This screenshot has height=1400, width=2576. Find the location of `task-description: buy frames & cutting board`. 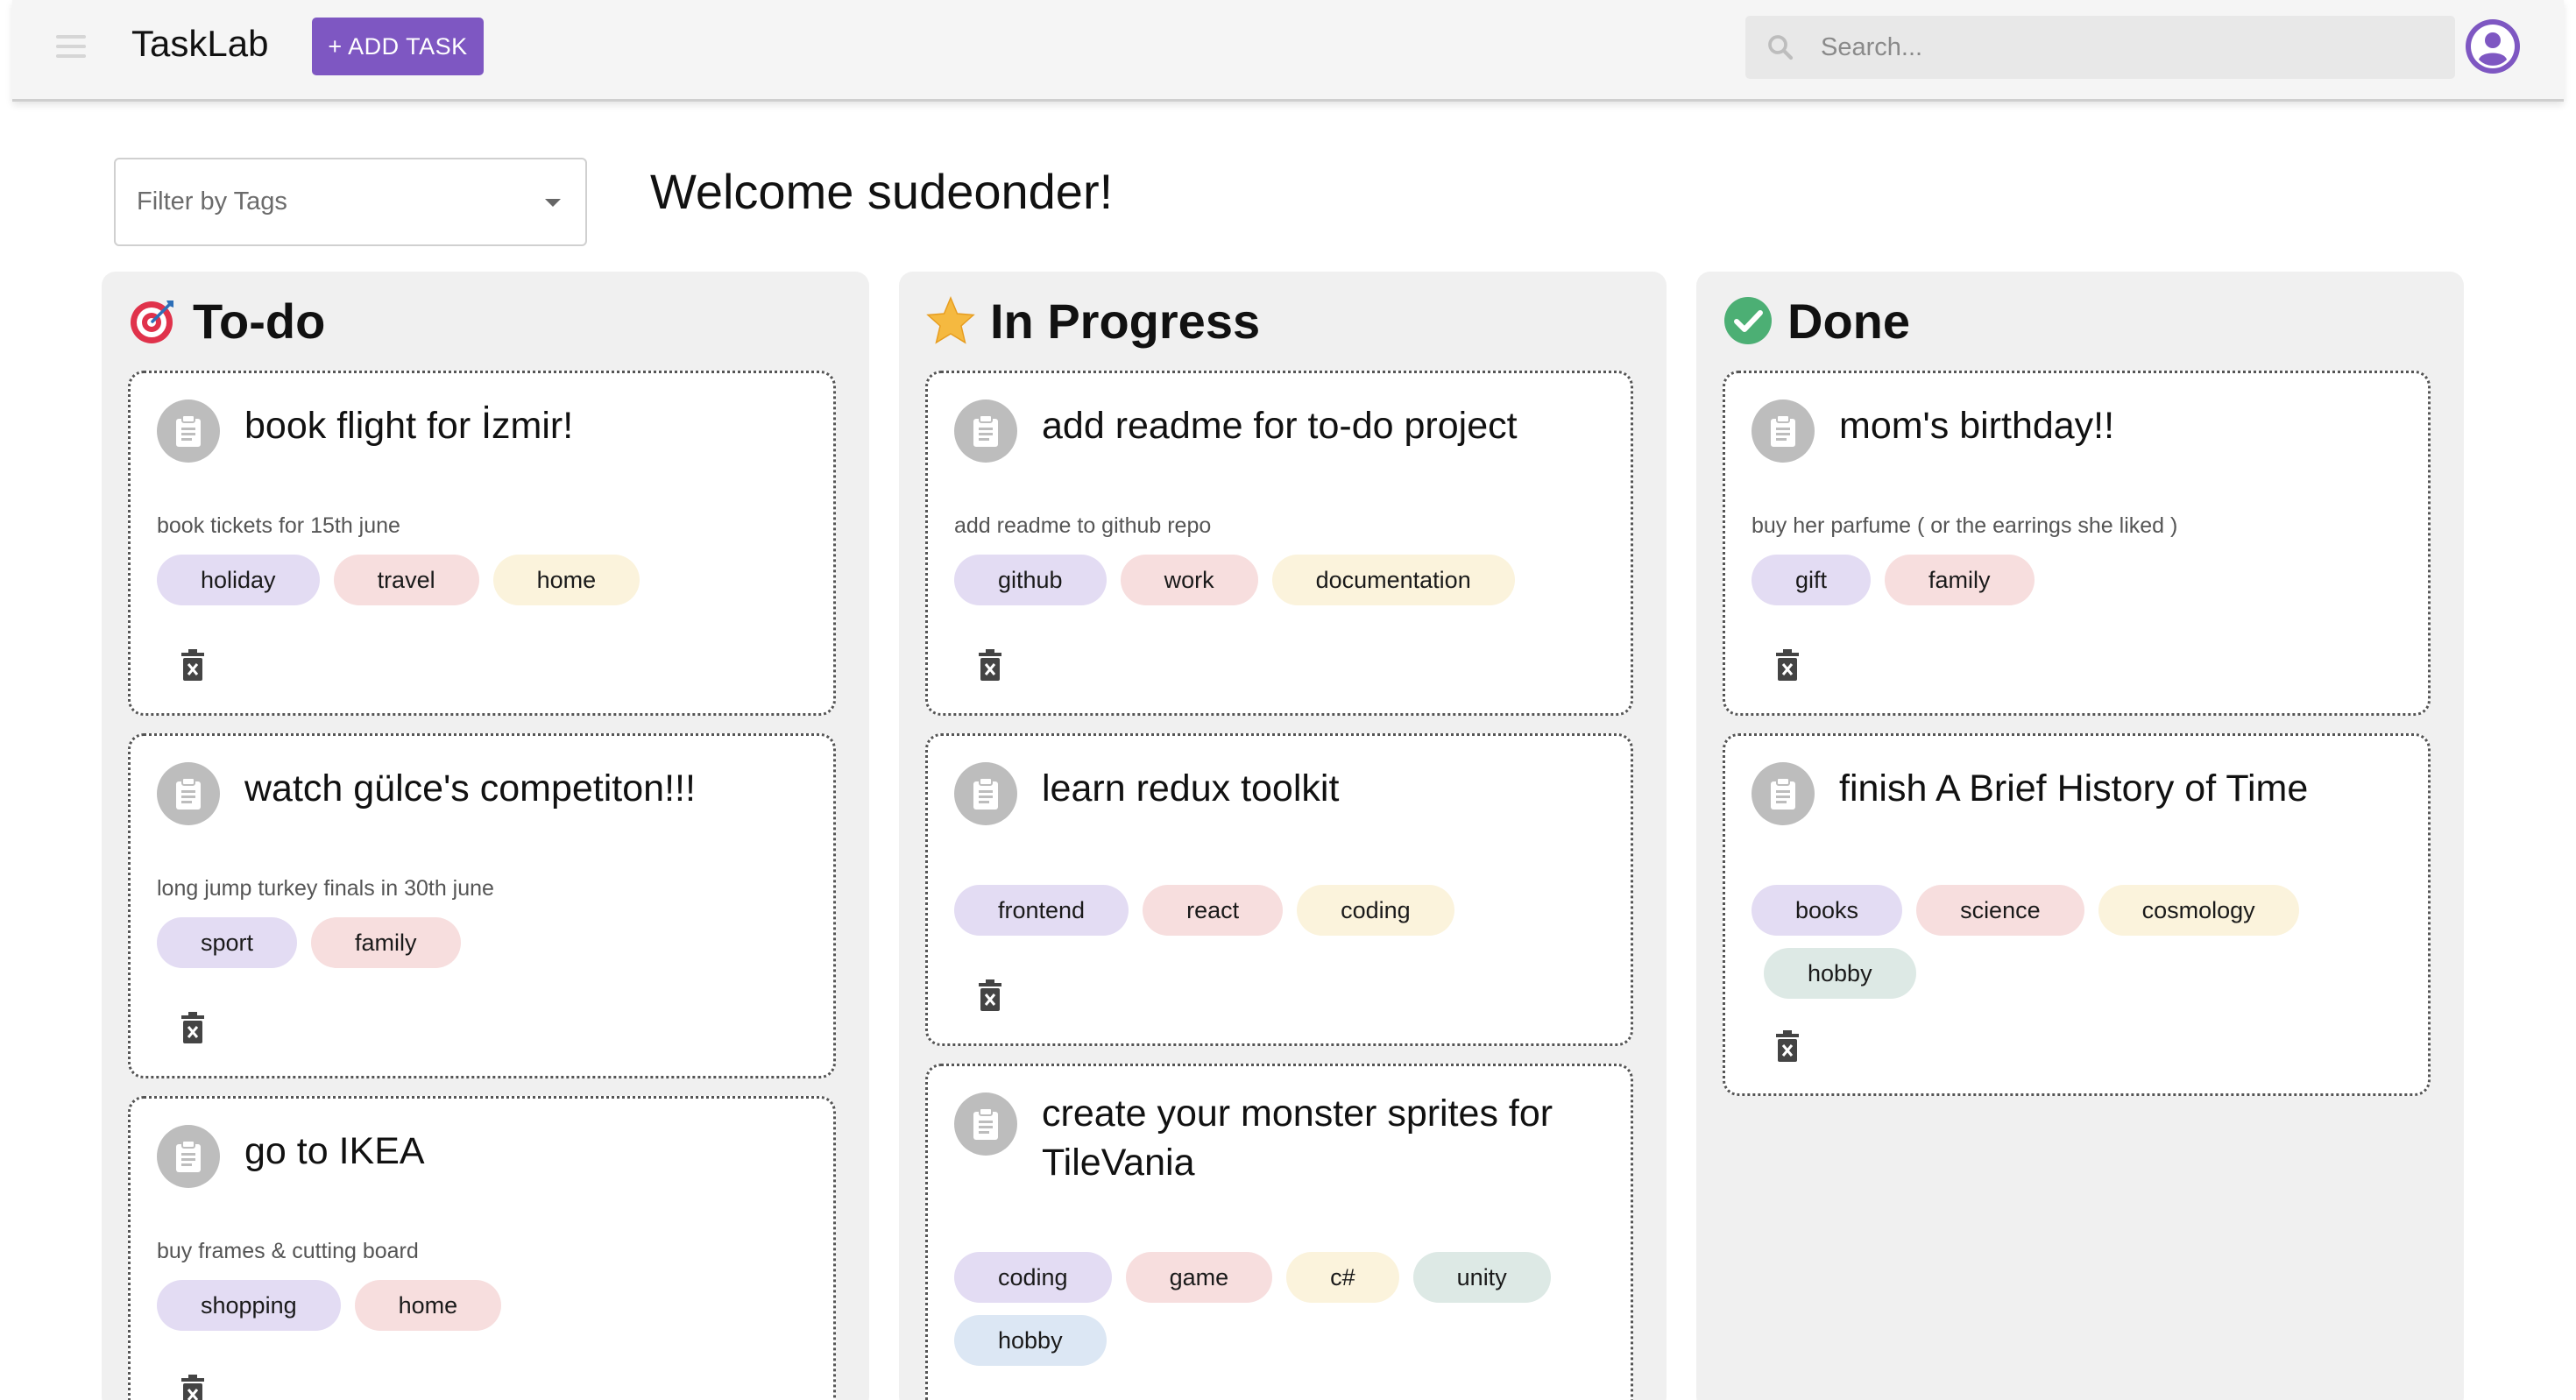

task-description: buy frames & cutting board is located at coordinates (288, 1251).